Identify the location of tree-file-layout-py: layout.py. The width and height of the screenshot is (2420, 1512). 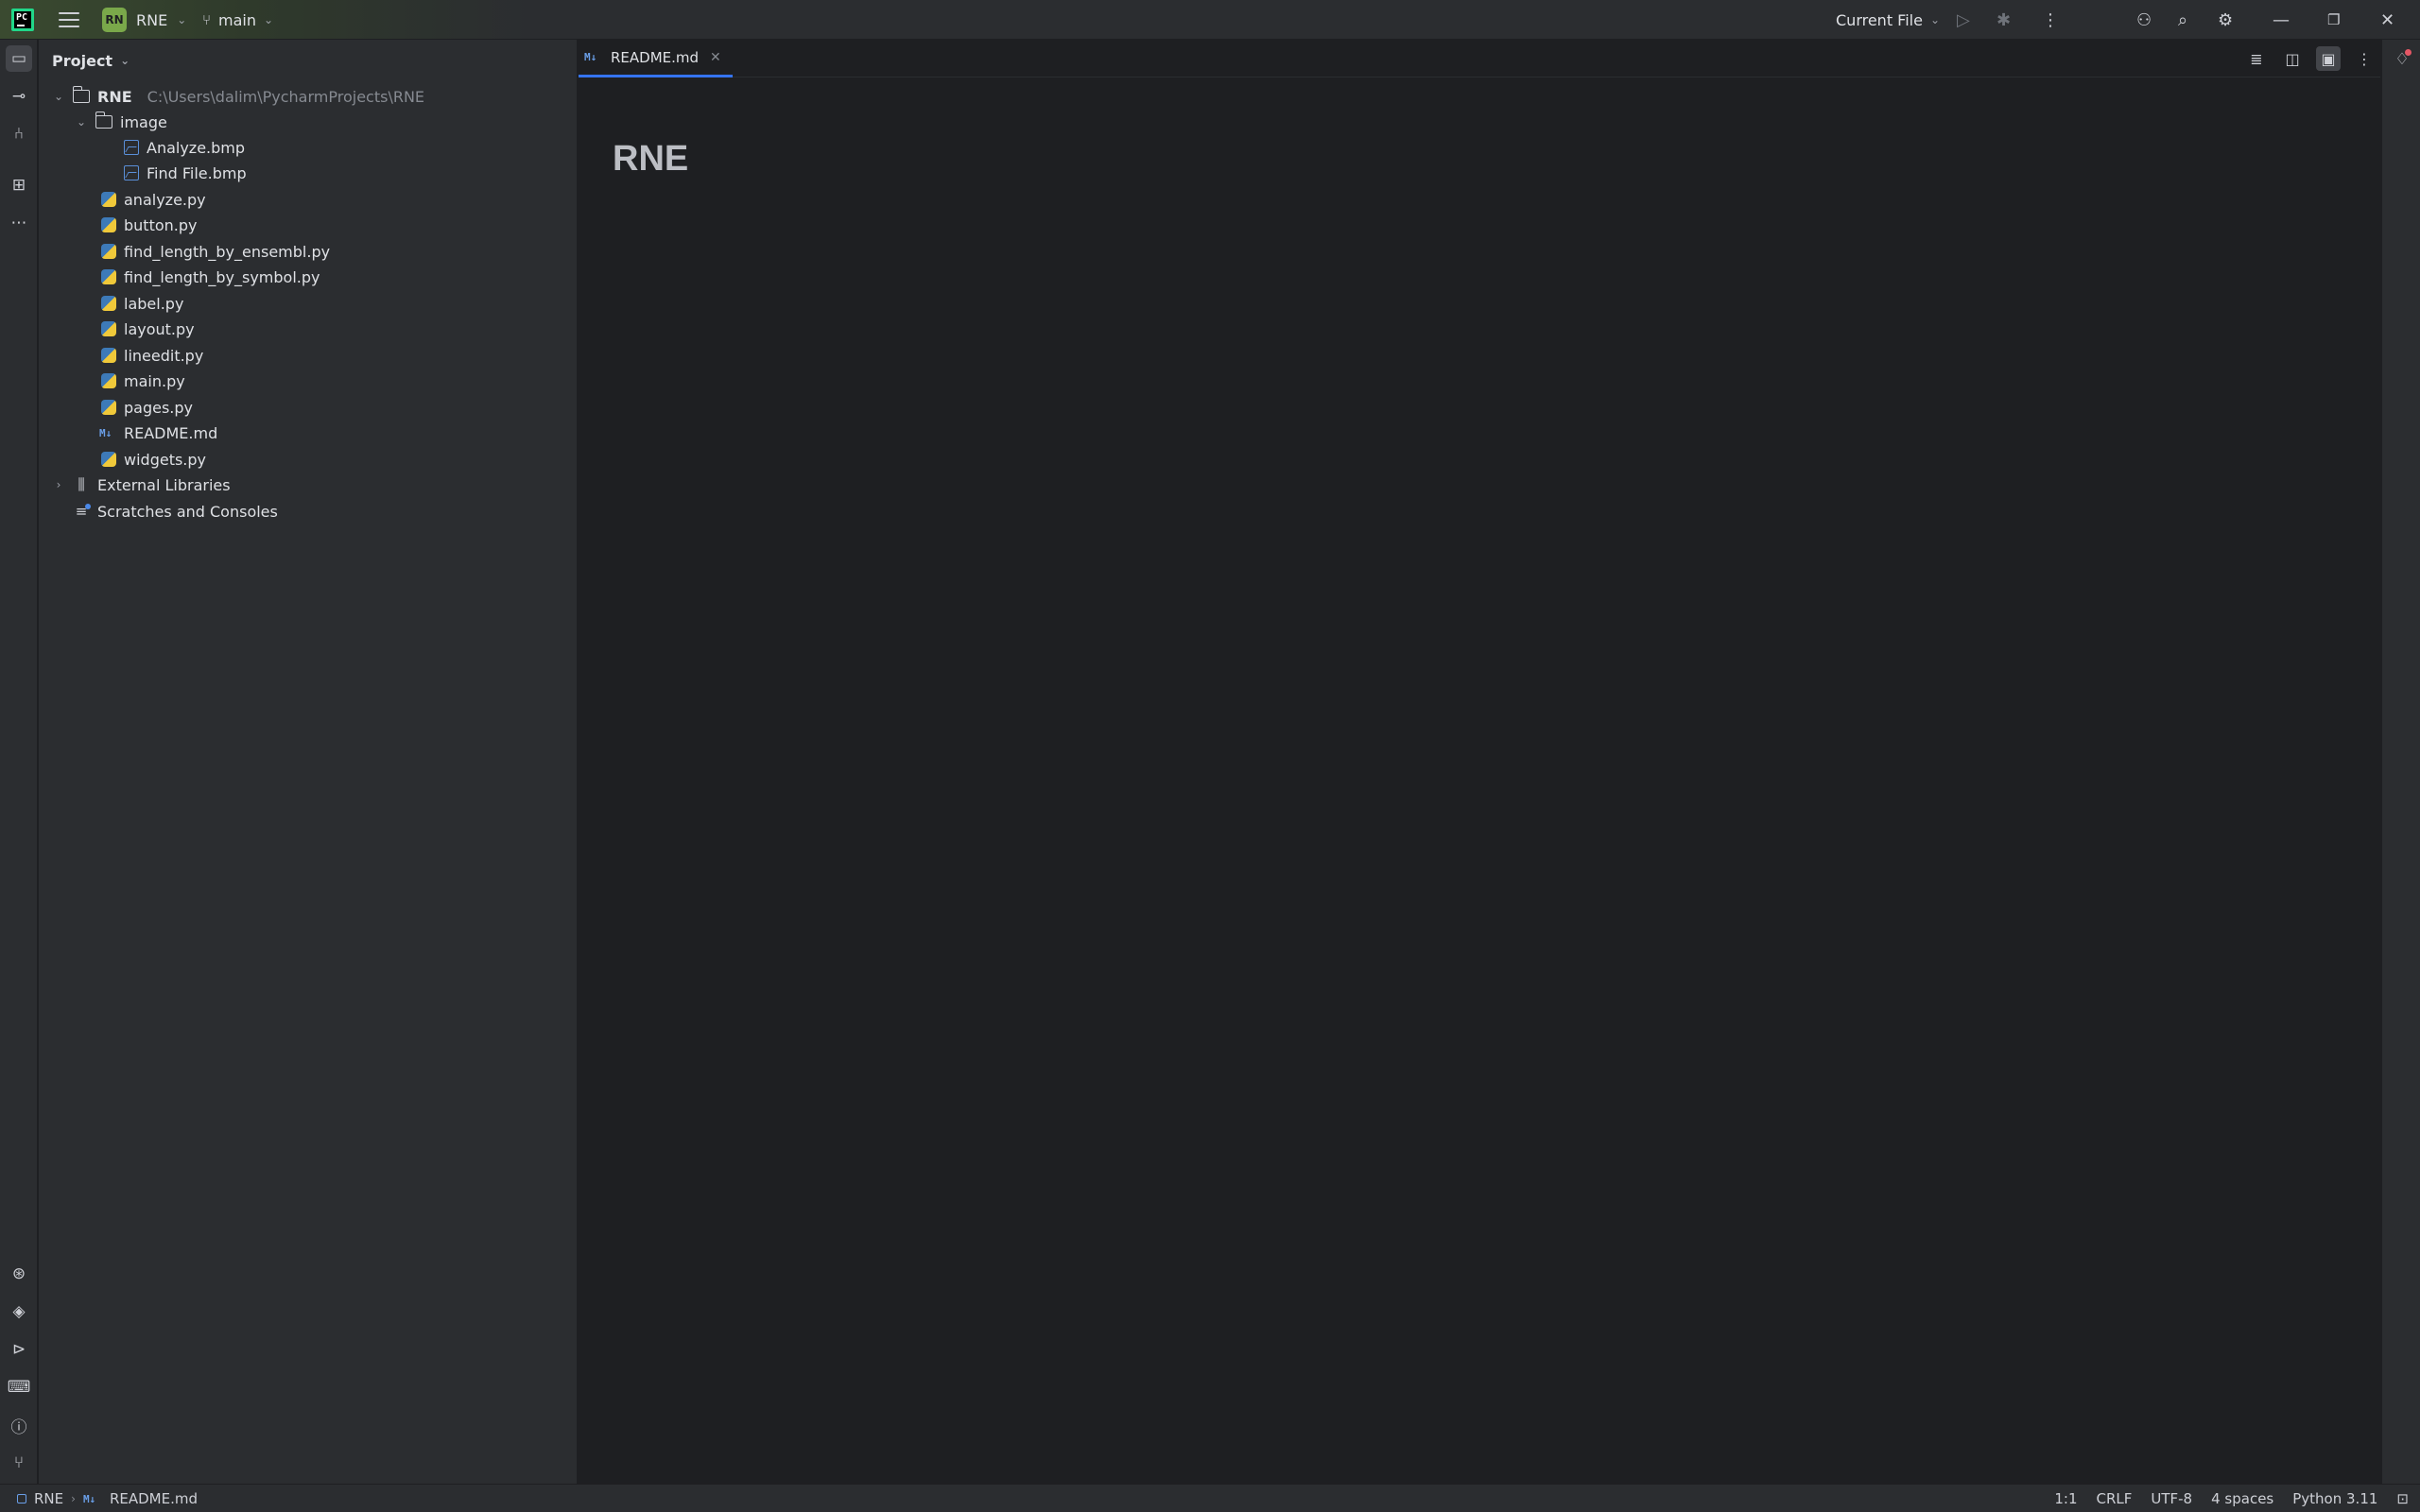
(148, 329).